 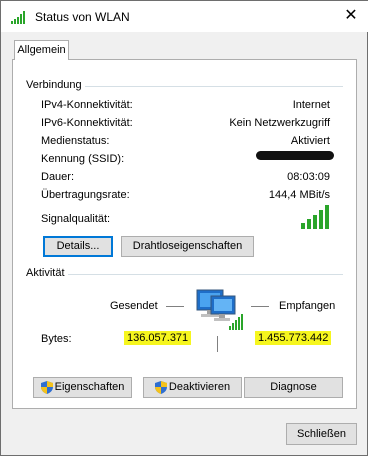 What do you see at coordinates (310, 141) in the screenshot?
I see `value-media-status: Aktiviert` at bounding box center [310, 141].